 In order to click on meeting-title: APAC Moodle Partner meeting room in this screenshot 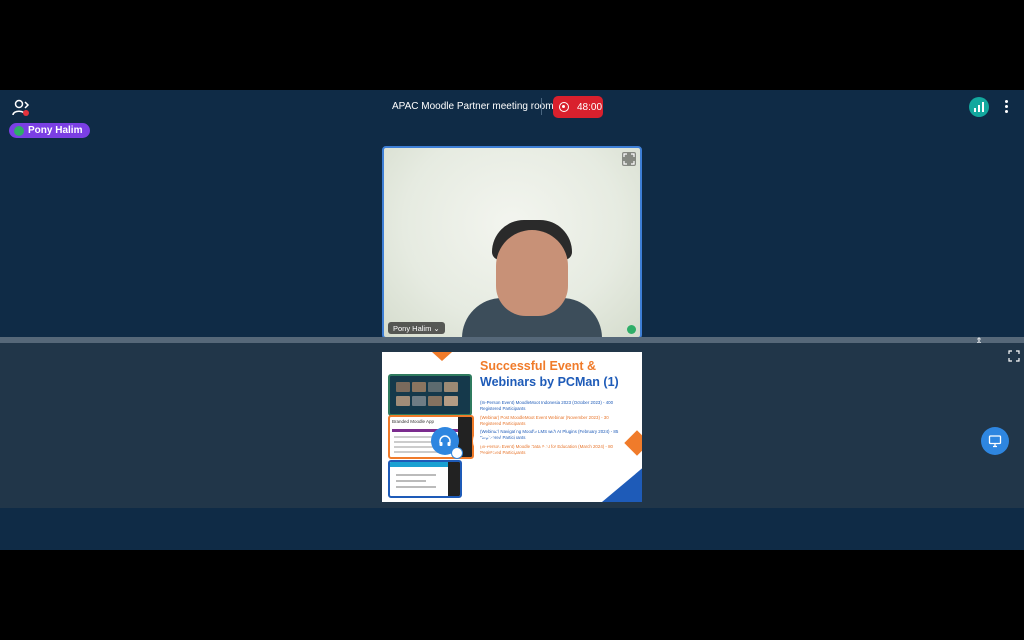, I will do `click(473, 106)`.